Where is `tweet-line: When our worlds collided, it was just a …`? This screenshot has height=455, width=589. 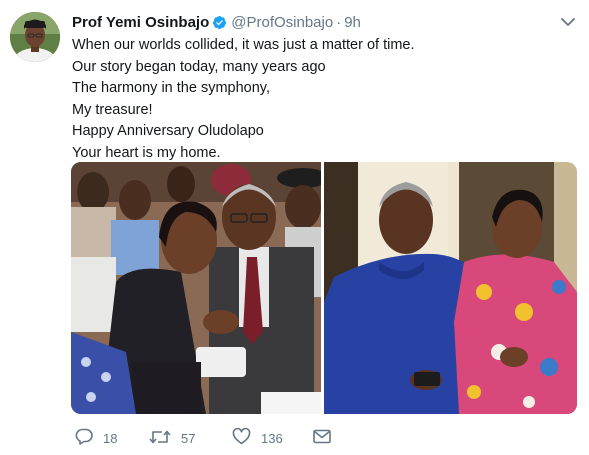 tweet-line: When our worlds collided, it was just a … is located at coordinates (243, 45).